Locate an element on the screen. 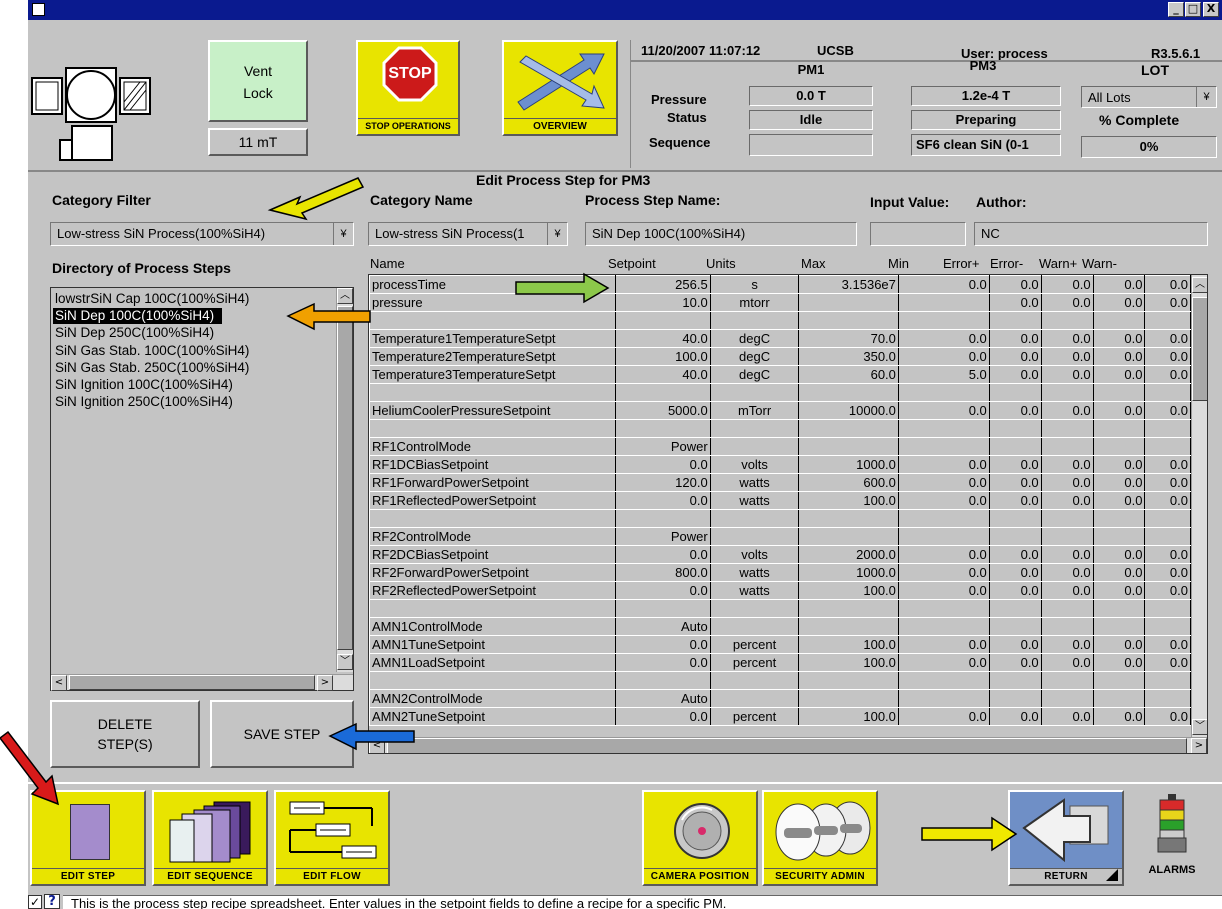 This screenshot has height=909, width=1222. green-arrow-process-time is located at coordinates (562, 288).